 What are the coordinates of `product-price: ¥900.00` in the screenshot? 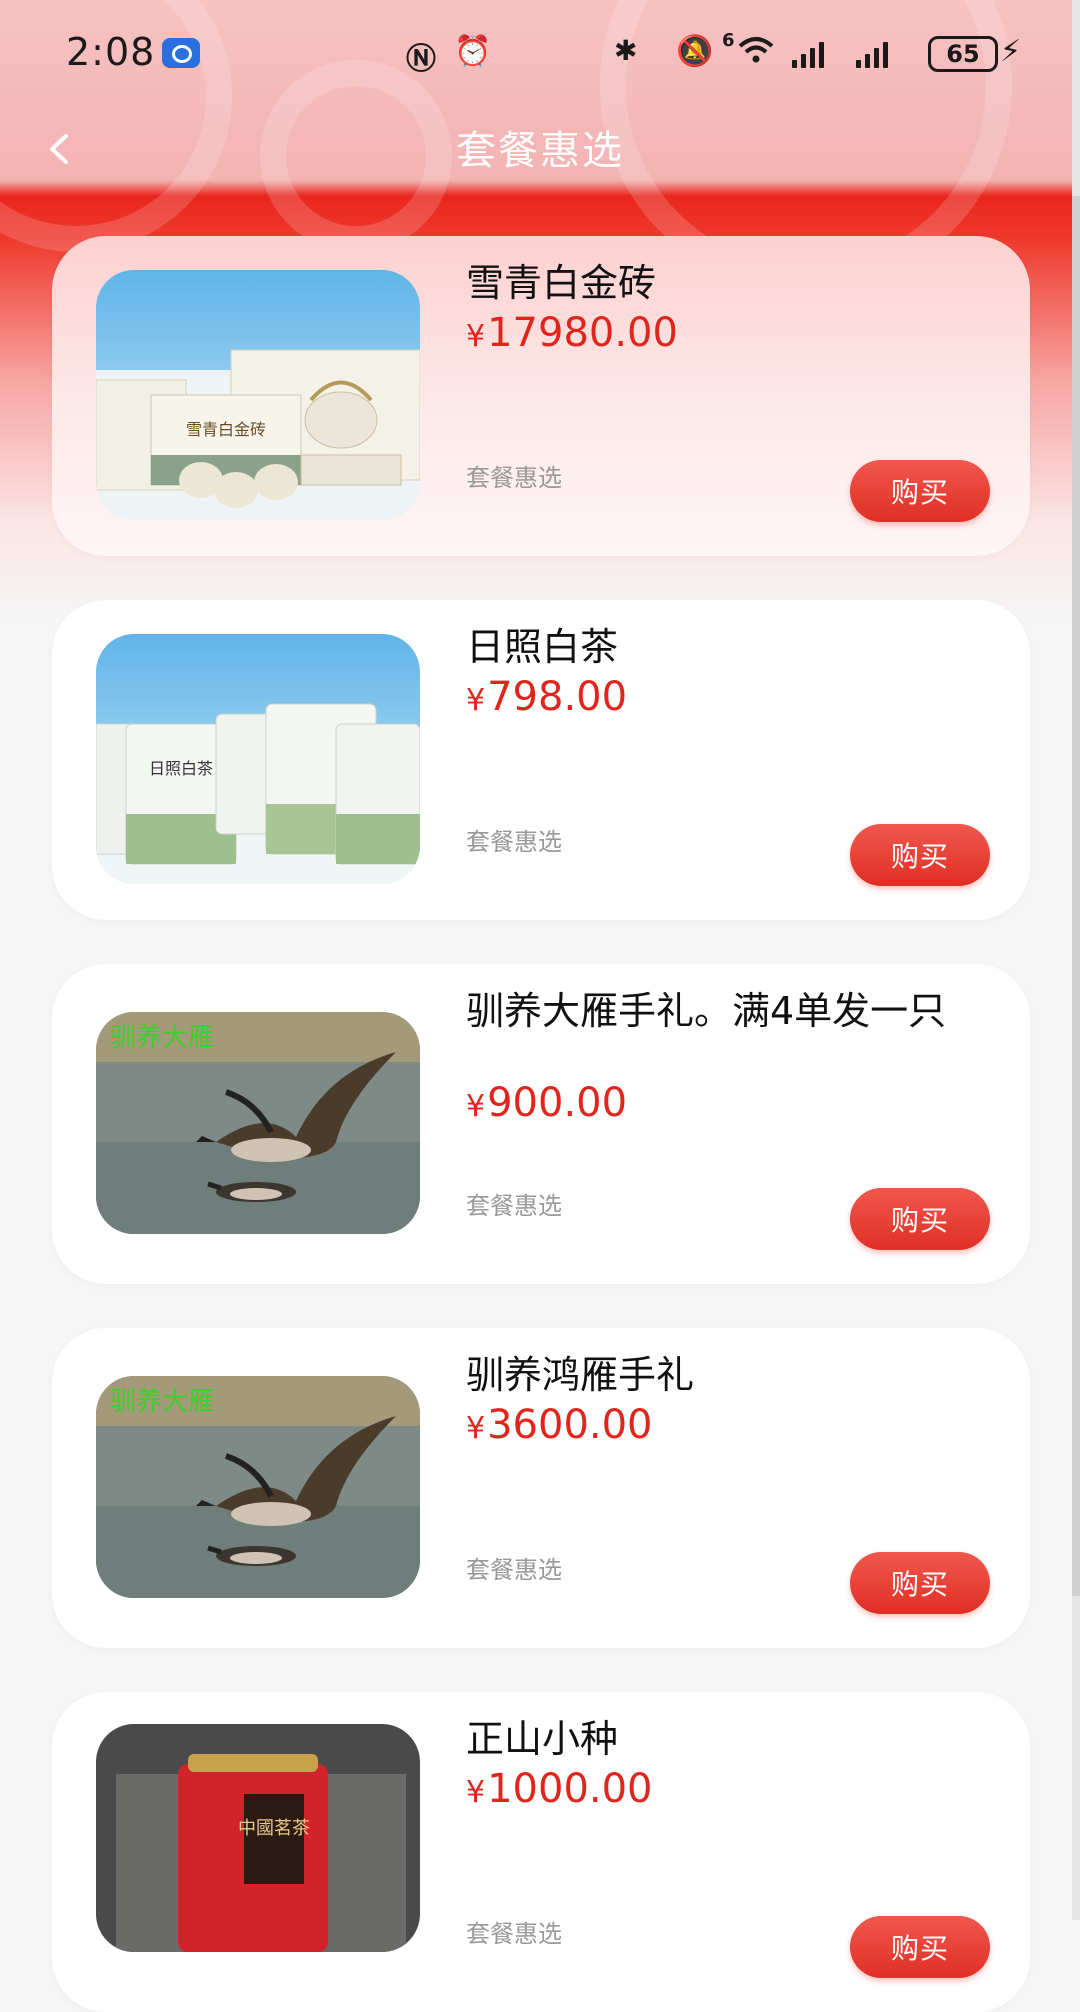 It's located at (546, 1103).